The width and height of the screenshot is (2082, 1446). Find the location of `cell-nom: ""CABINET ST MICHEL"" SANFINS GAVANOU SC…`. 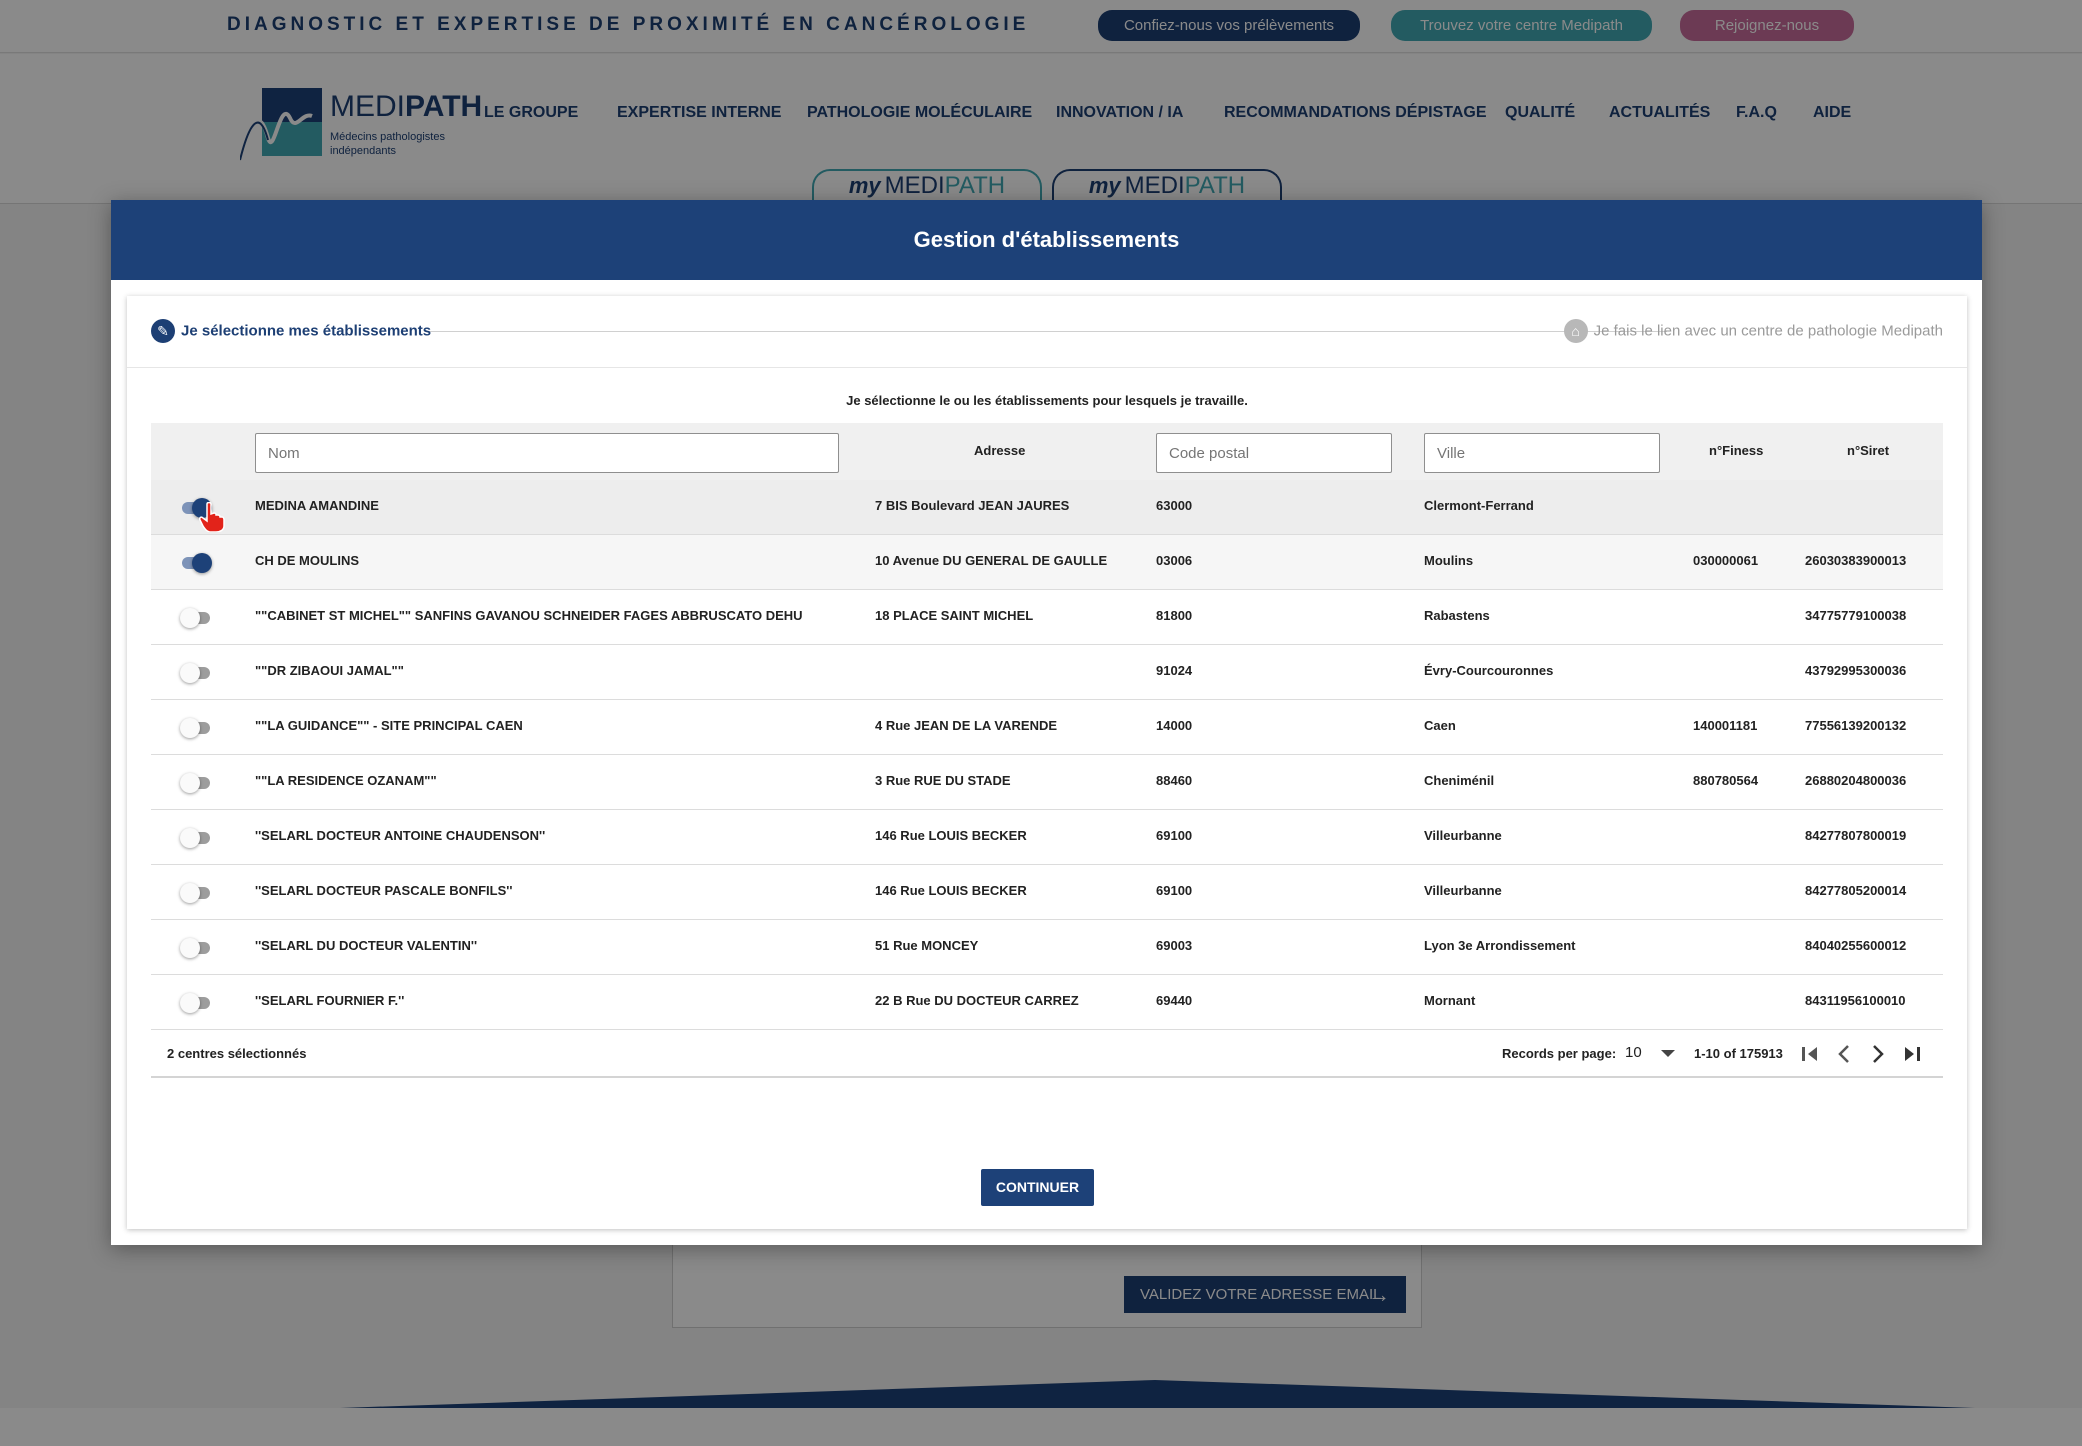

cell-nom: ""CABINET ST MICHEL"" SANFINS GAVANOU SC… is located at coordinates (529, 615).